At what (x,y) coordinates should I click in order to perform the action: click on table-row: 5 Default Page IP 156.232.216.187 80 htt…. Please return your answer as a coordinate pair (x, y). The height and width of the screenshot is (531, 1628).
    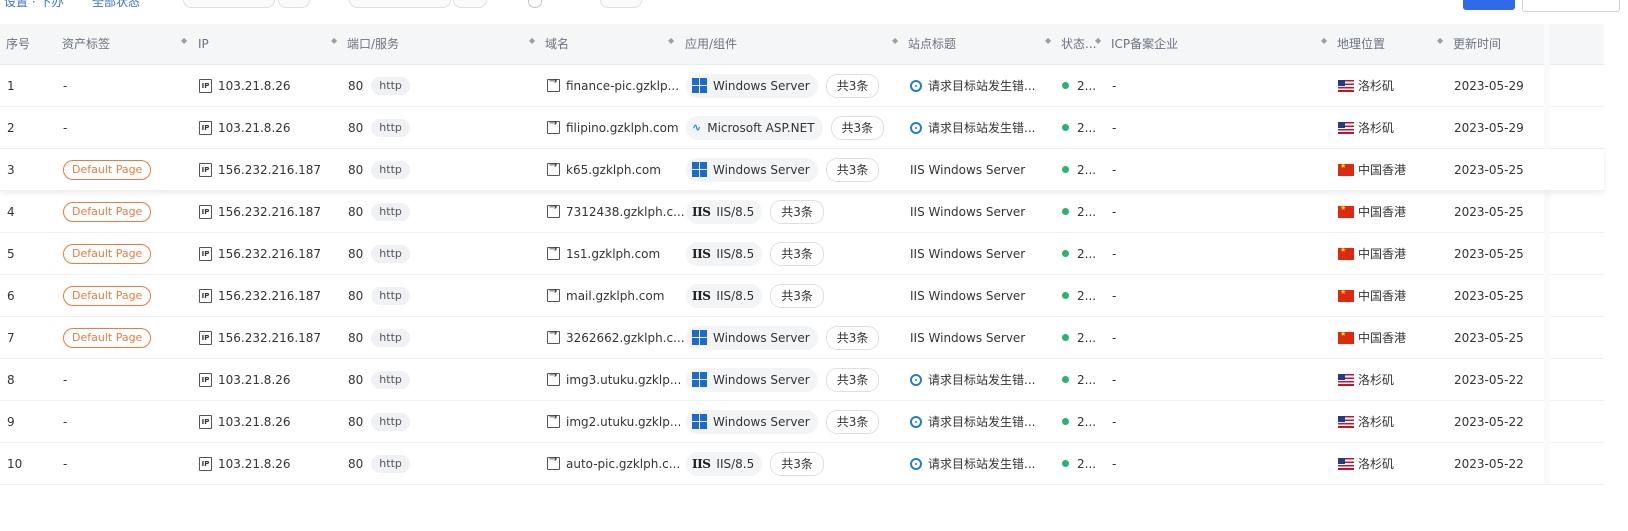
    Looking at the image, I should click on (802, 254).